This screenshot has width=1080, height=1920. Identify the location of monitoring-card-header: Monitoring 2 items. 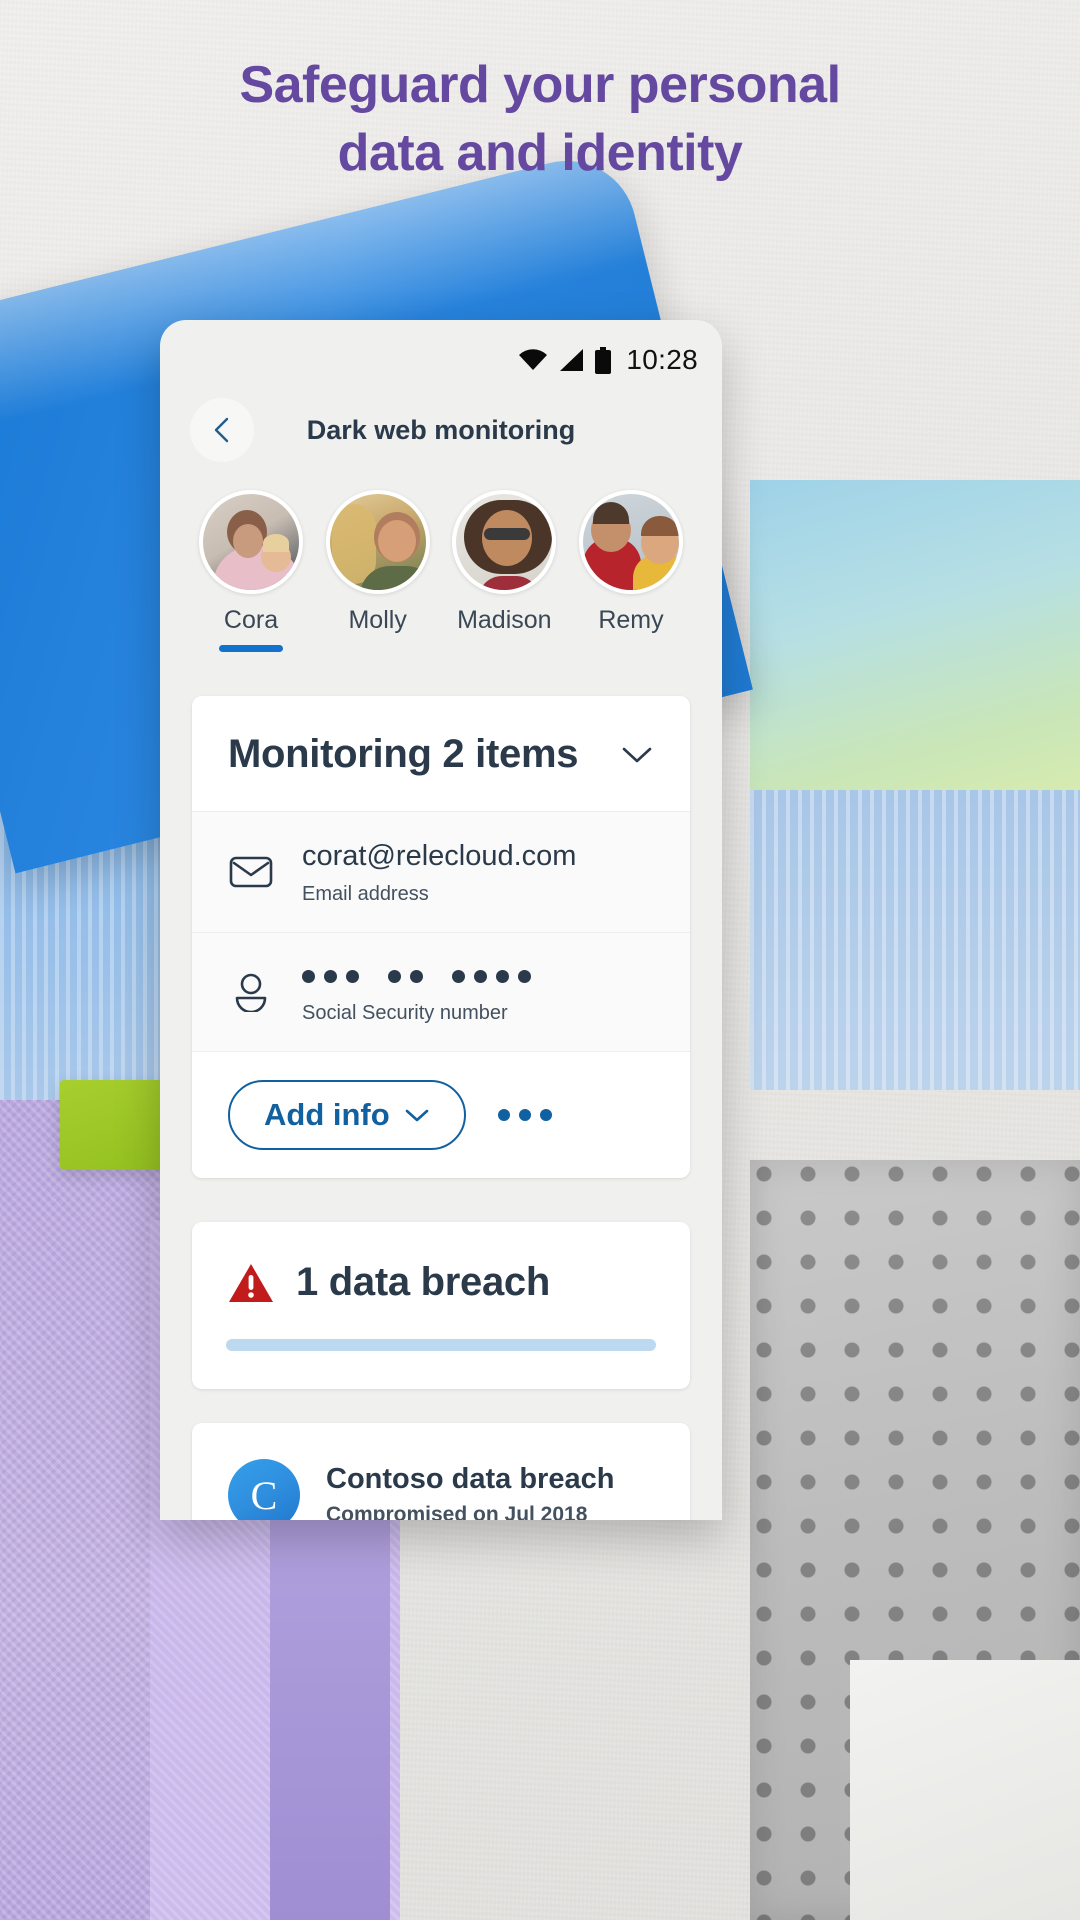
(441, 754).